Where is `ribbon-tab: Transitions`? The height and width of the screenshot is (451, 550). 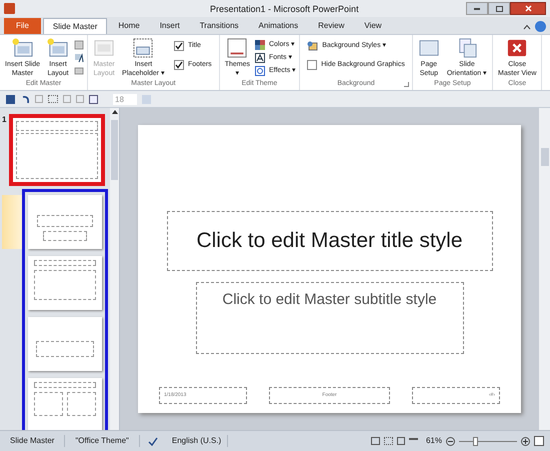
ribbon-tab: Transitions is located at coordinates (219, 26).